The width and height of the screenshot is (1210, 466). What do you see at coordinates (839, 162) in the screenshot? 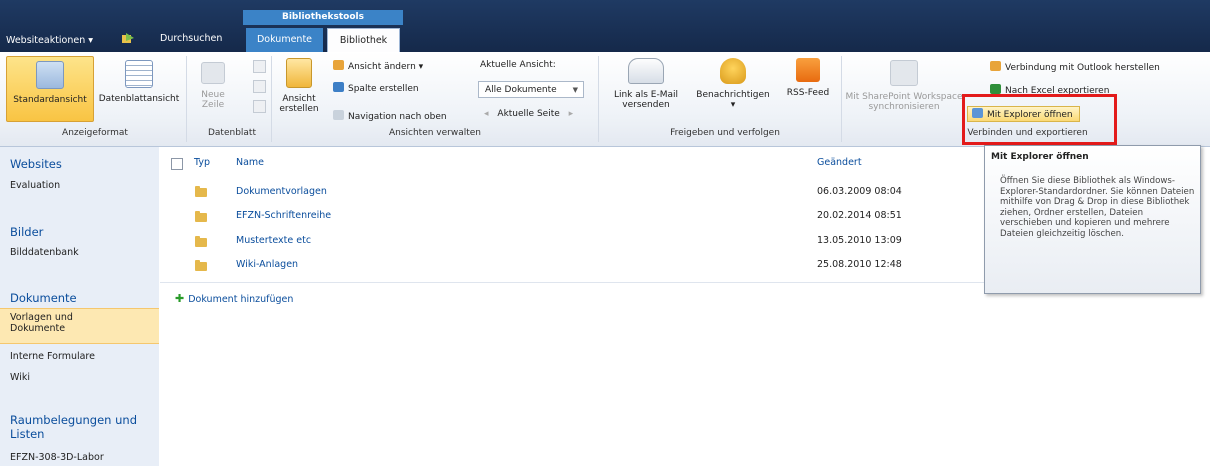
I see `column-modified: Geändert` at bounding box center [839, 162].